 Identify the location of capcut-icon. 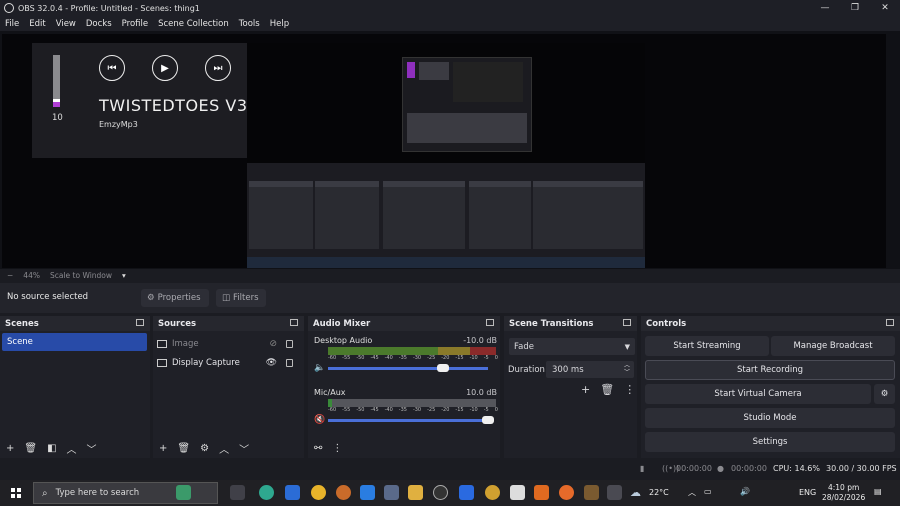
(517, 492).